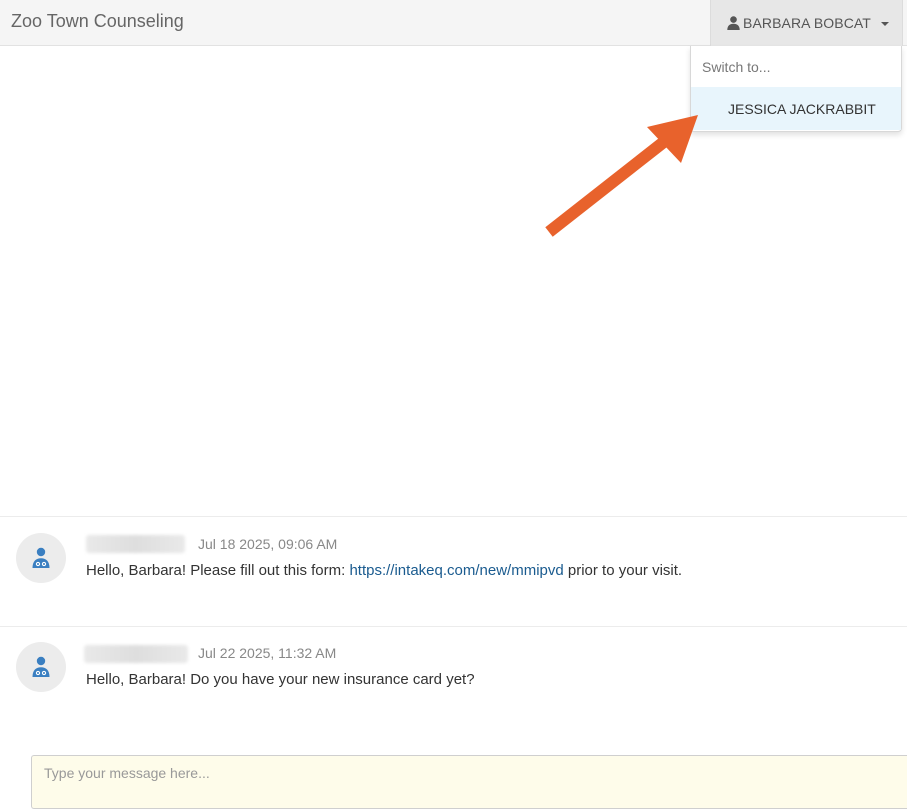 The width and height of the screenshot is (907, 812). What do you see at coordinates (884, 24) in the screenshot?
I see `caret-down-icon` at bounding box center [884, 24].